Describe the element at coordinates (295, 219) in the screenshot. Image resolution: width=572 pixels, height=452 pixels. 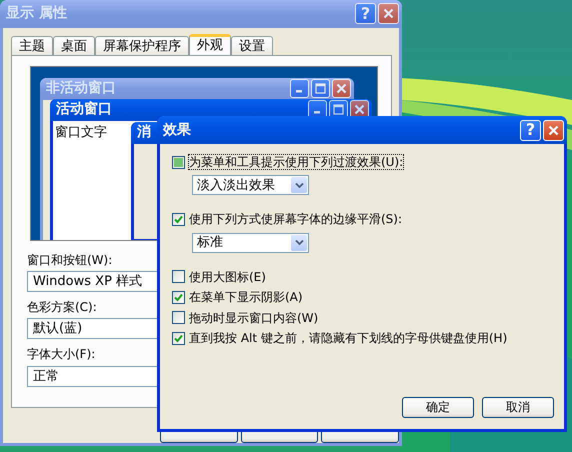
I see `checkbox-label: 使用下列方式使屏幕字体的边缘平滑(S):` at that location.